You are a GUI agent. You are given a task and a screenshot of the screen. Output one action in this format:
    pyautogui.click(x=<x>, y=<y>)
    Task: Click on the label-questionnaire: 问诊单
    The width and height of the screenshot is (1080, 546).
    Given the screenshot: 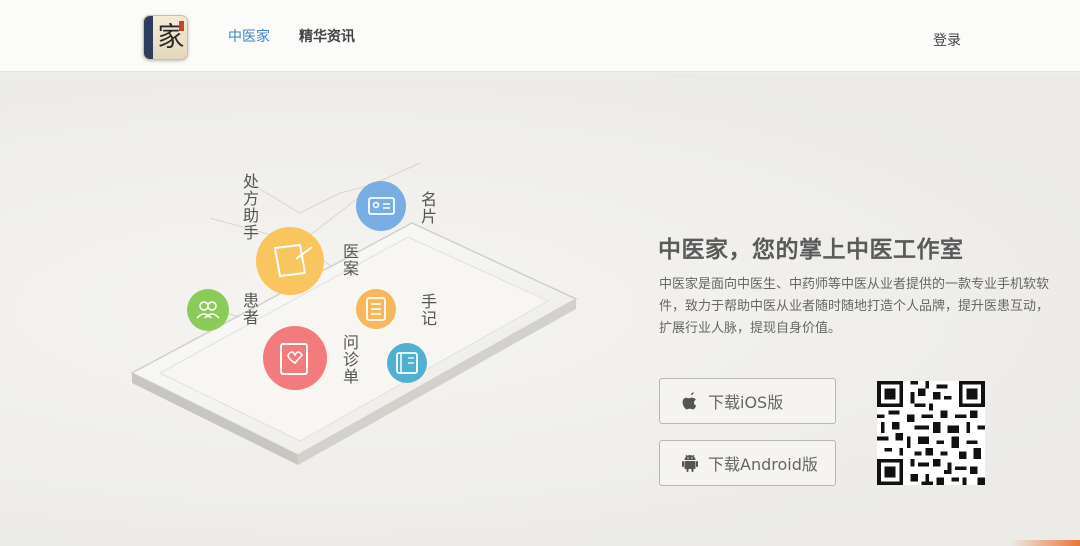 What is the action you would take?
    pyautogui.click(x=349, y=359)
    